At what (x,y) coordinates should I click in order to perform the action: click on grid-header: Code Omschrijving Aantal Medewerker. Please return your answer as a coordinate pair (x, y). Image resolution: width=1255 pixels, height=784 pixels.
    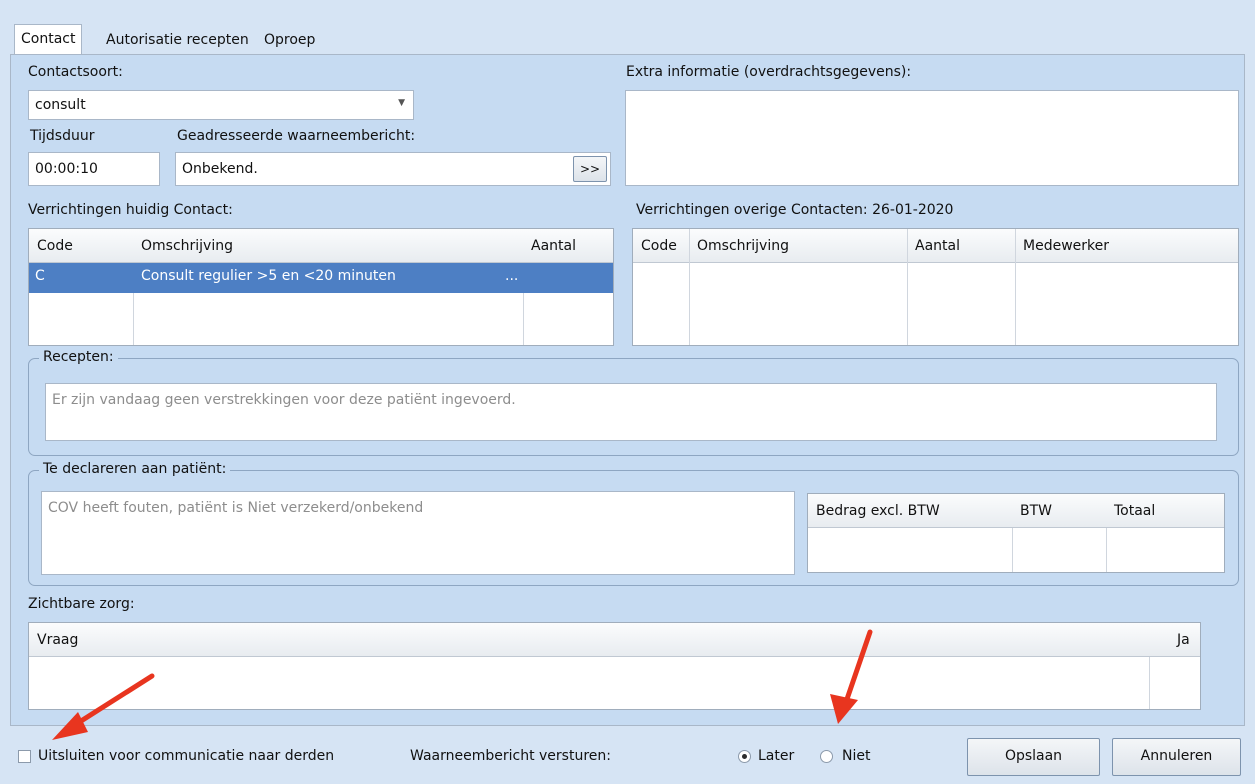
    Looking at the image, I should click on (935, 246).